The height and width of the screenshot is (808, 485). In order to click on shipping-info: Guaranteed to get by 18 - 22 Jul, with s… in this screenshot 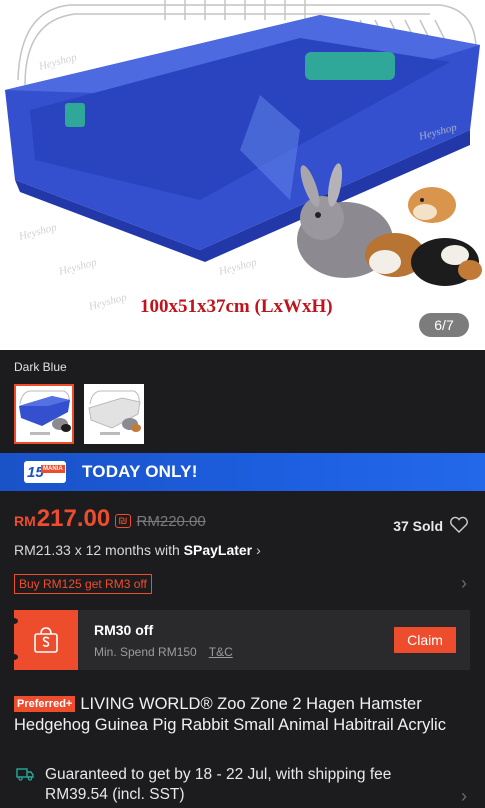, I will do `click(245, 785)`.